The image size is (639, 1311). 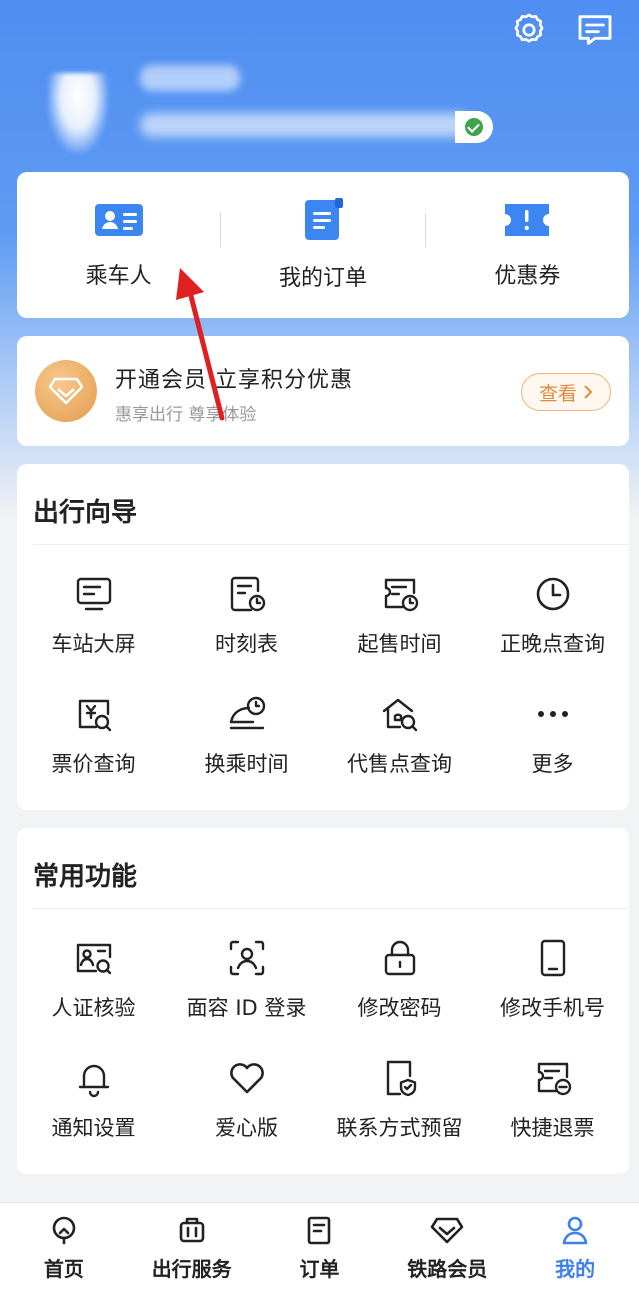 What do you see at coordinates (447, 1230) in the screenshot?
I see `diamond-icon` at bounding box center [447, 1230].